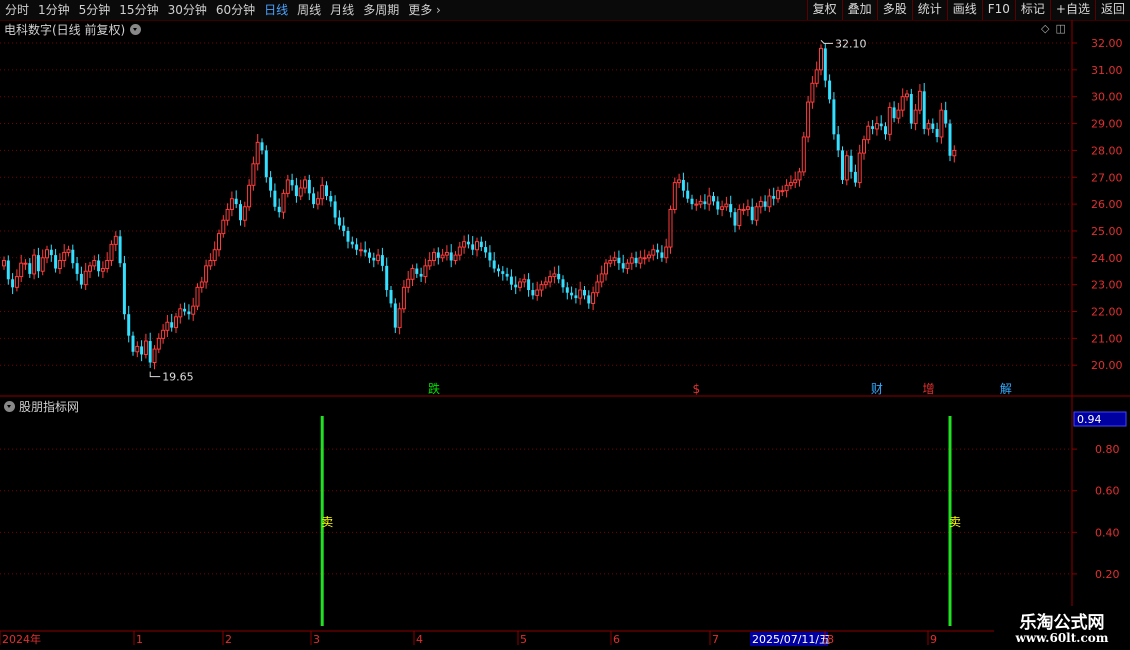  I want to click on x-tick-label: 2024年, so click(21, 639).